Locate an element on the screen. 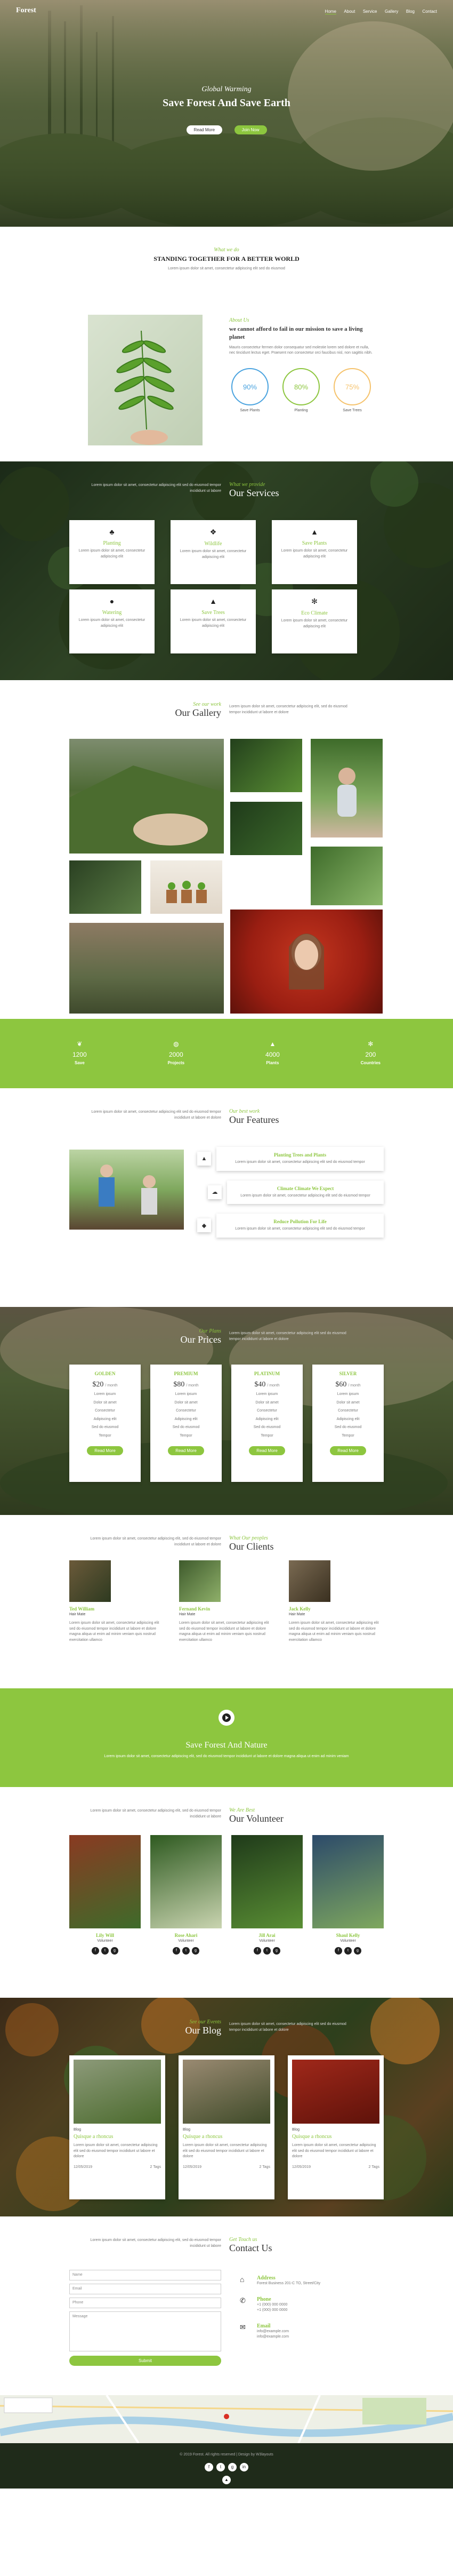  plan-price: $40/ month is located at coordinates (267, 1385).